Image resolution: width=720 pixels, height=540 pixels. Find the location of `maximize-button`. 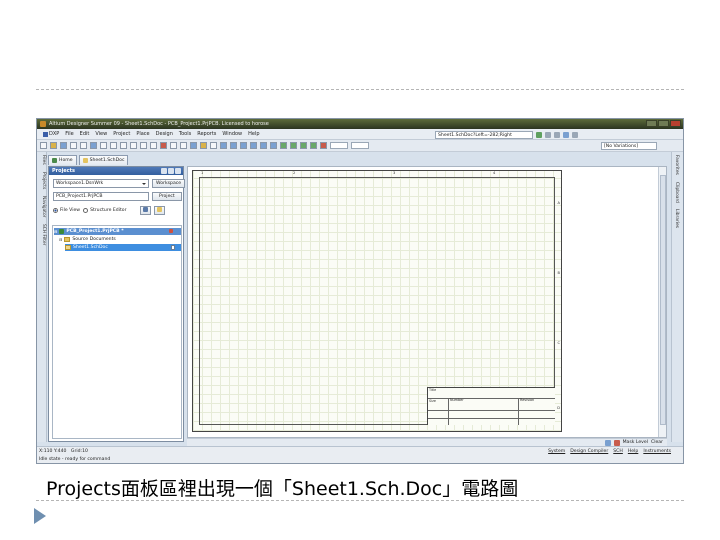

maximize-button is located at coordinates (663, 123).